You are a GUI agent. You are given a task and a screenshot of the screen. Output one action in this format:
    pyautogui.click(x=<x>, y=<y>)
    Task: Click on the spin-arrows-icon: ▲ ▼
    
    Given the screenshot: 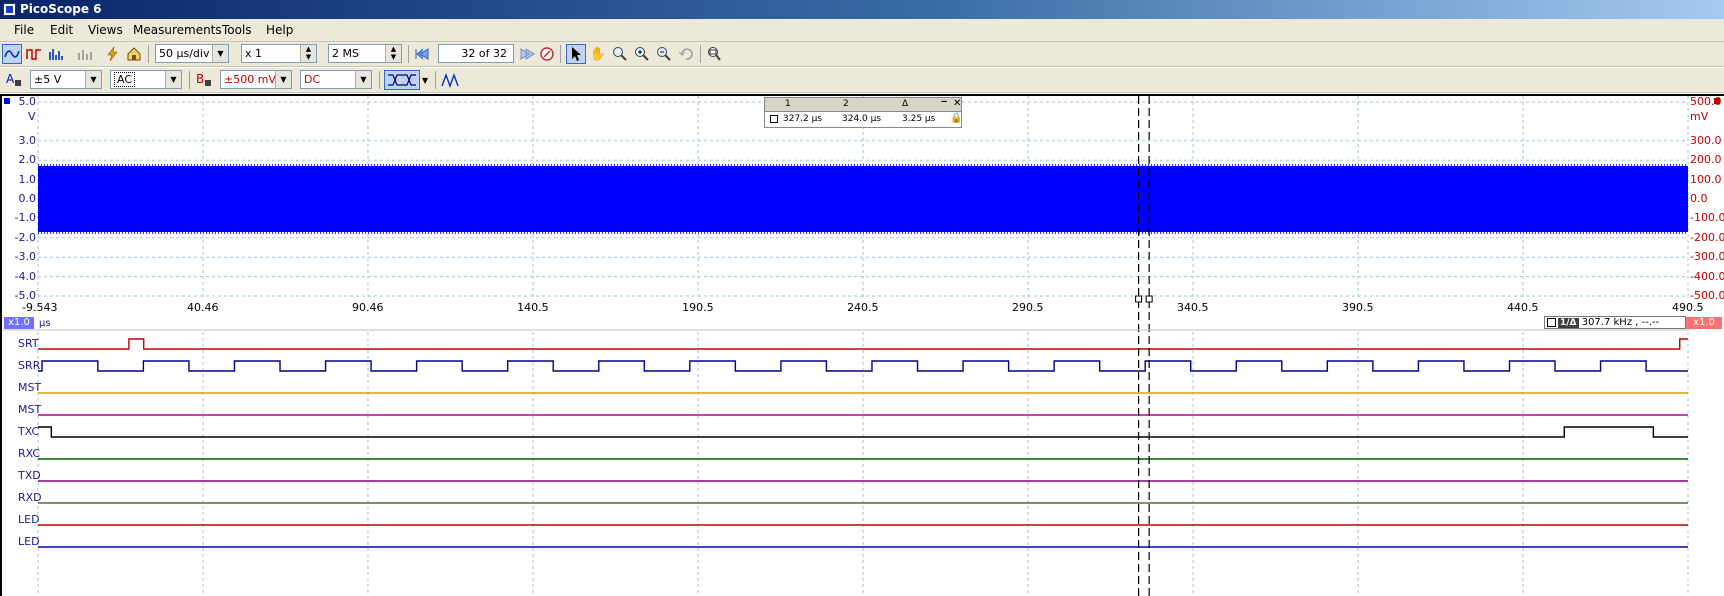 What is the action you would take?
    pyautogui.click(x=308, y=53)
    